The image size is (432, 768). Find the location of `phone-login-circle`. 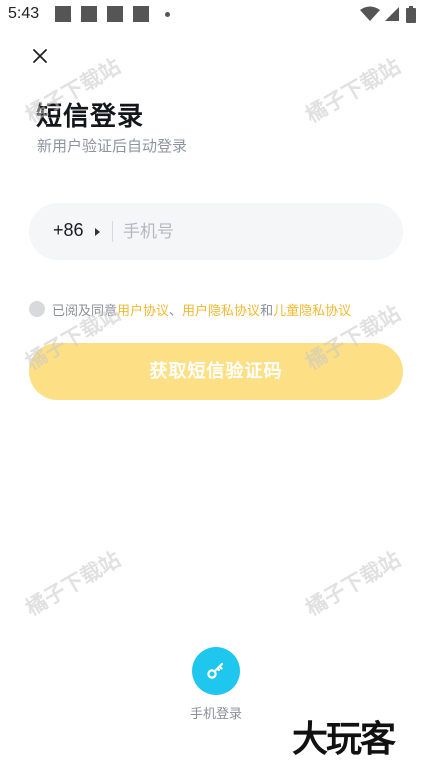

phone-login-circle is located at coordinates (216, 671).